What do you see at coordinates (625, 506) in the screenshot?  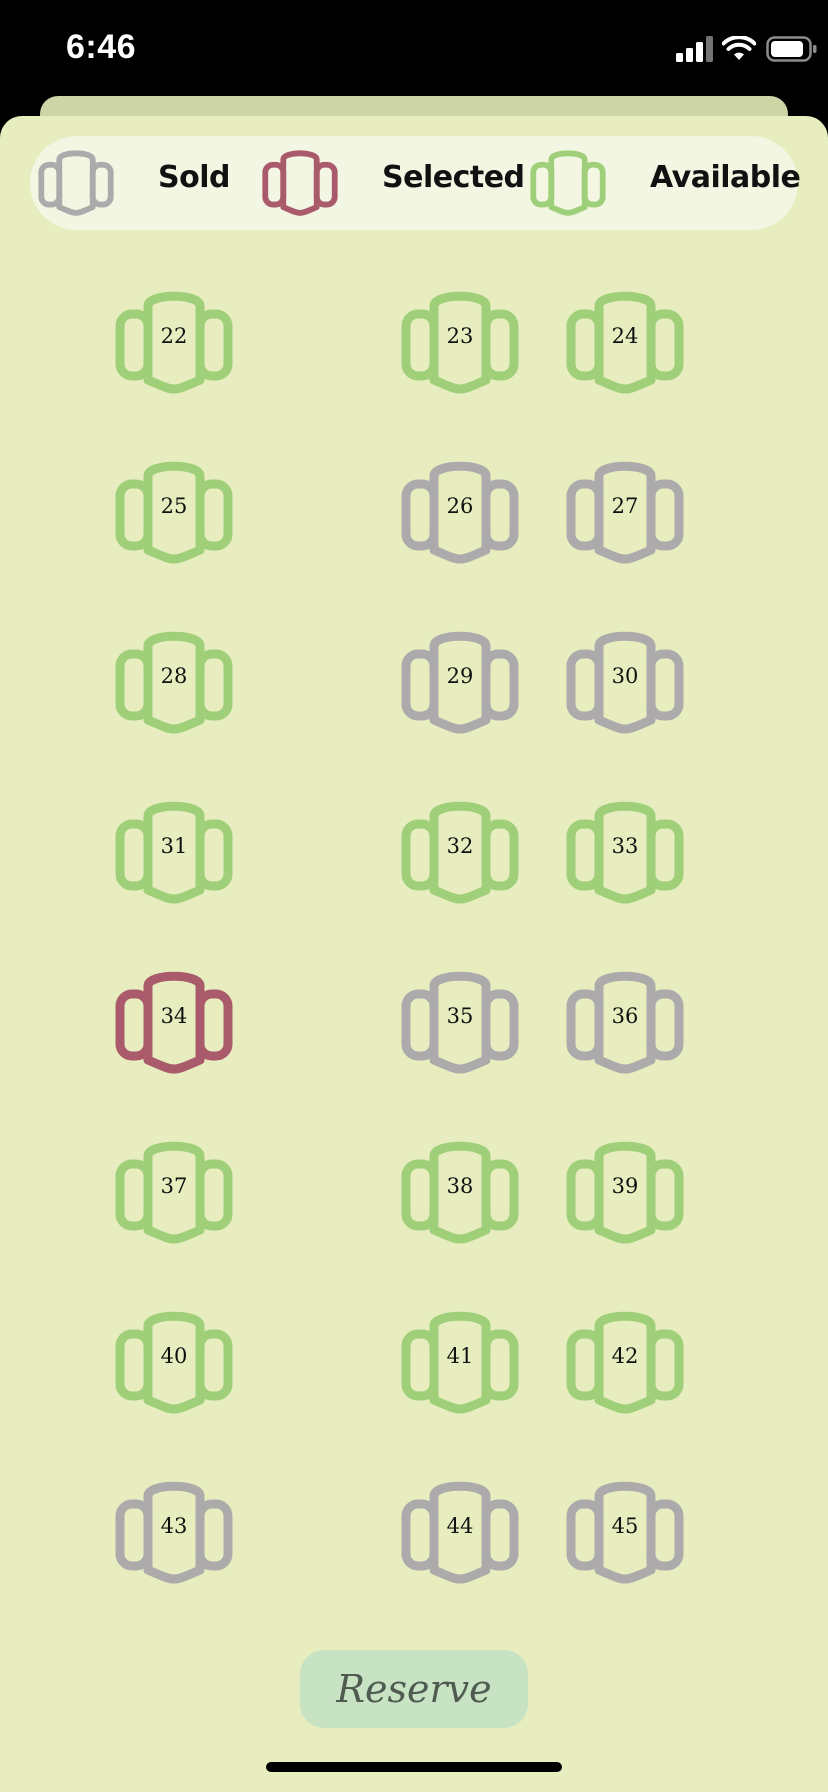 I see `seat-number: 27` at bounding box center [625, 506].